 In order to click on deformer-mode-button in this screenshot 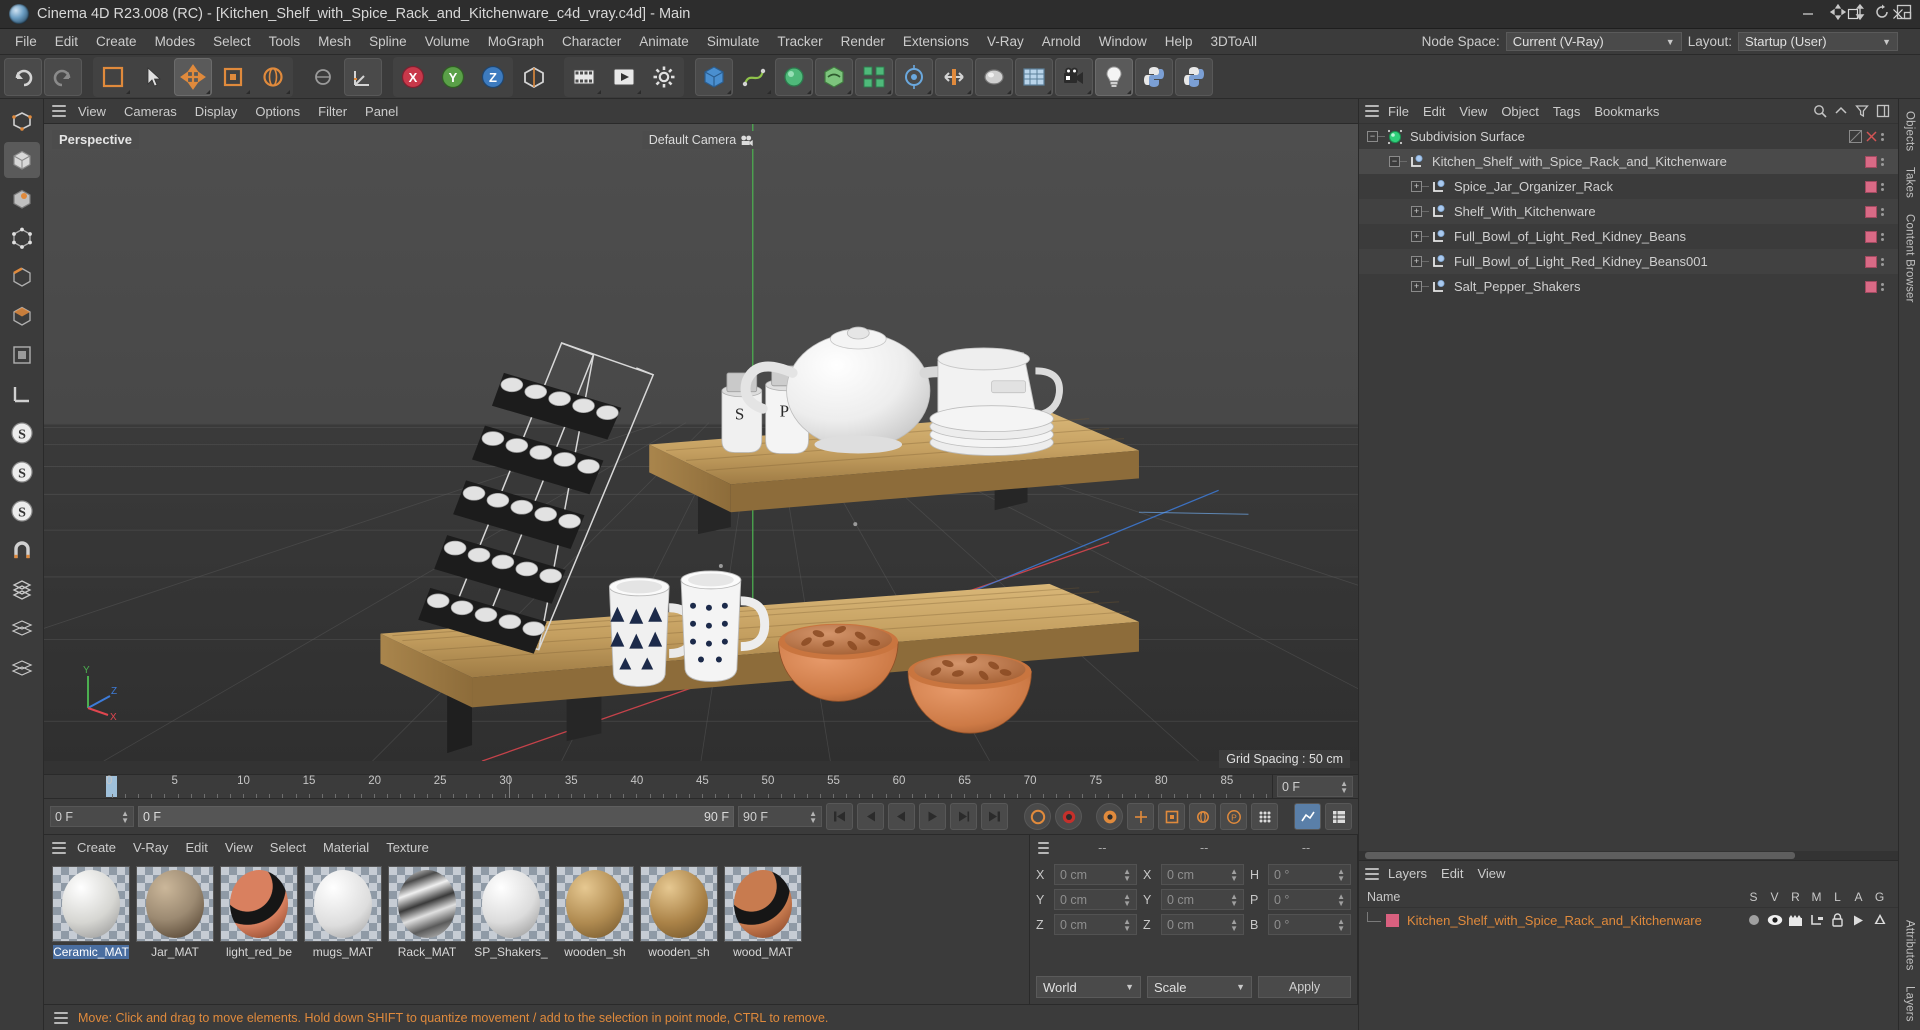, I will do `click(22, 589)`.